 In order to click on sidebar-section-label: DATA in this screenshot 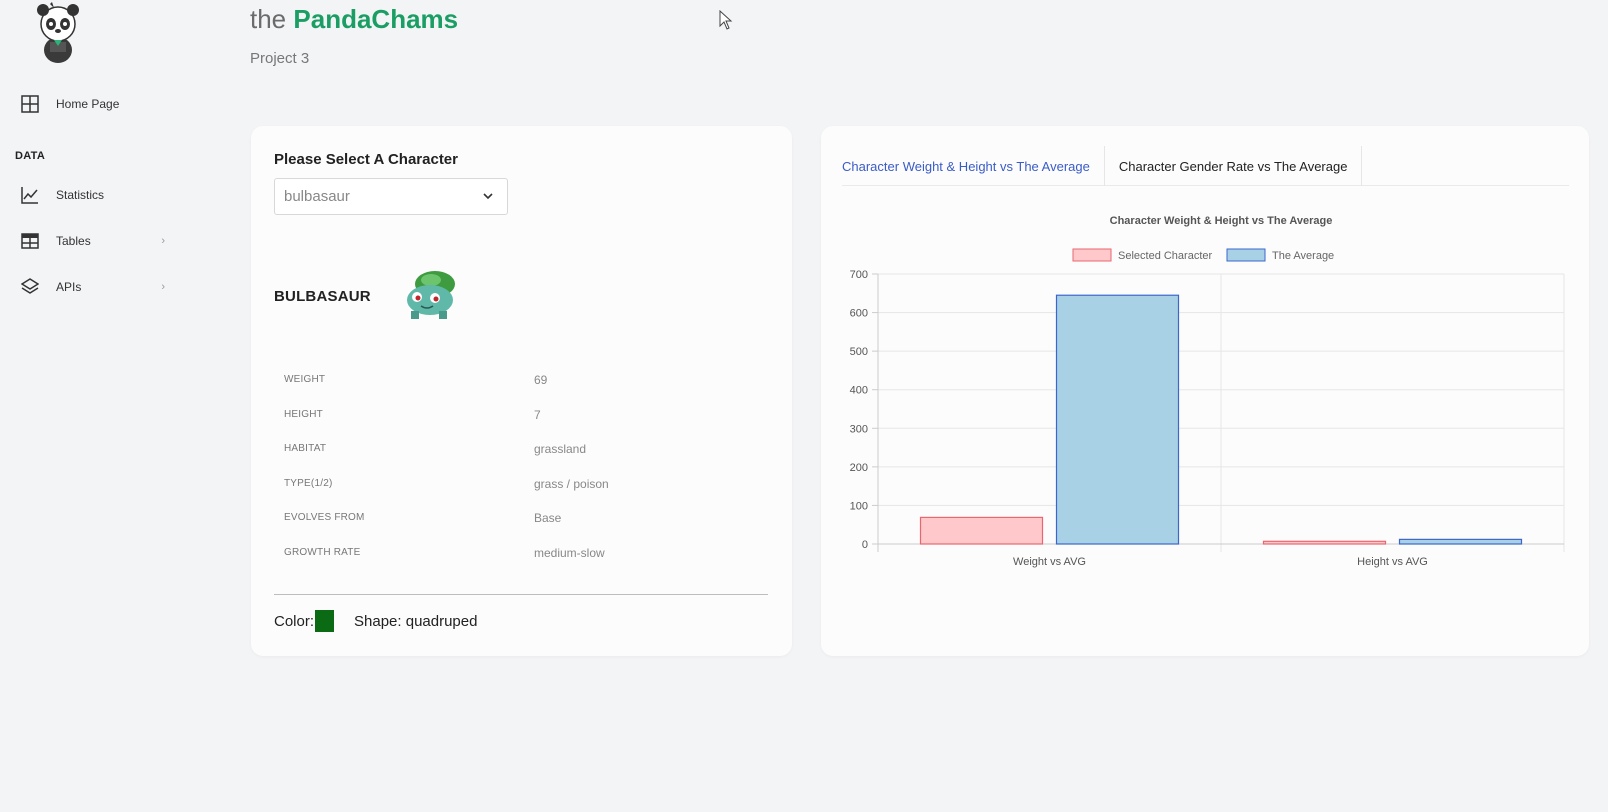, I will do `click(30, 156)`.